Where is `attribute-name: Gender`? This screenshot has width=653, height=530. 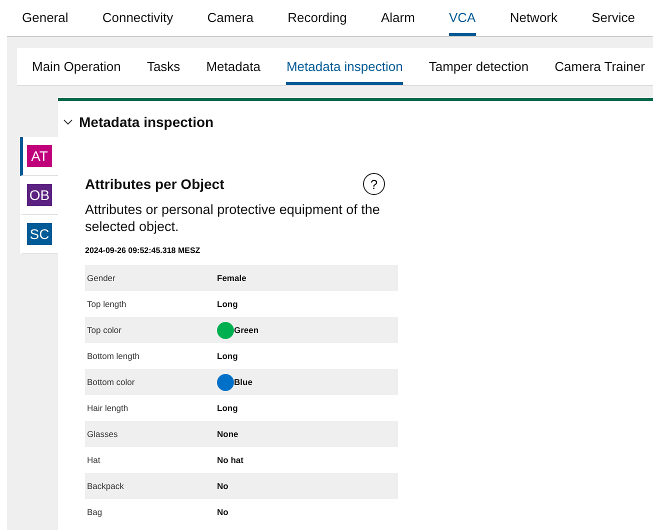
attribute-name: Gender is located at coordinates (101, 278).